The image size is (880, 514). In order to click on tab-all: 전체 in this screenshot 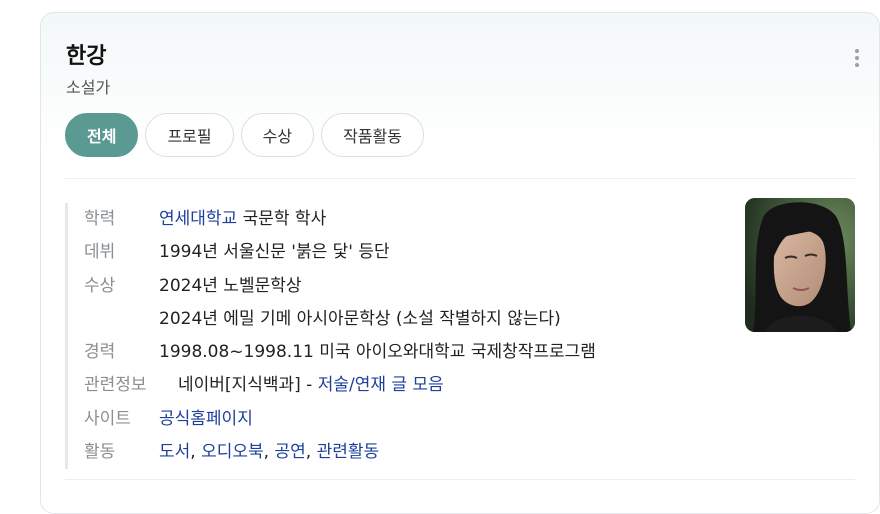, I will do `click(102, 135)`.